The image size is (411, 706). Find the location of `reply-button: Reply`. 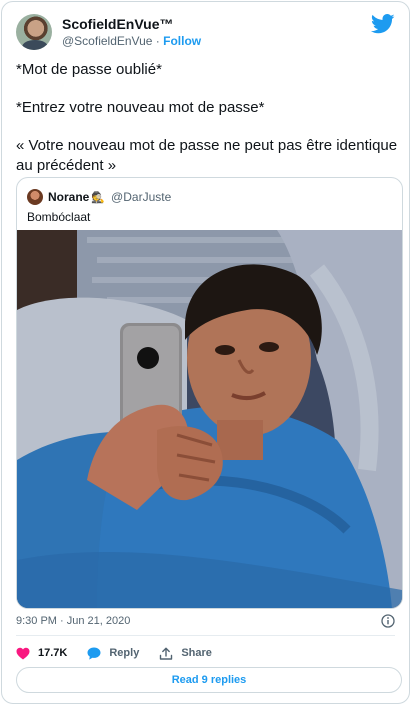

reply-button: Reply is located at coordinates (113, 653).